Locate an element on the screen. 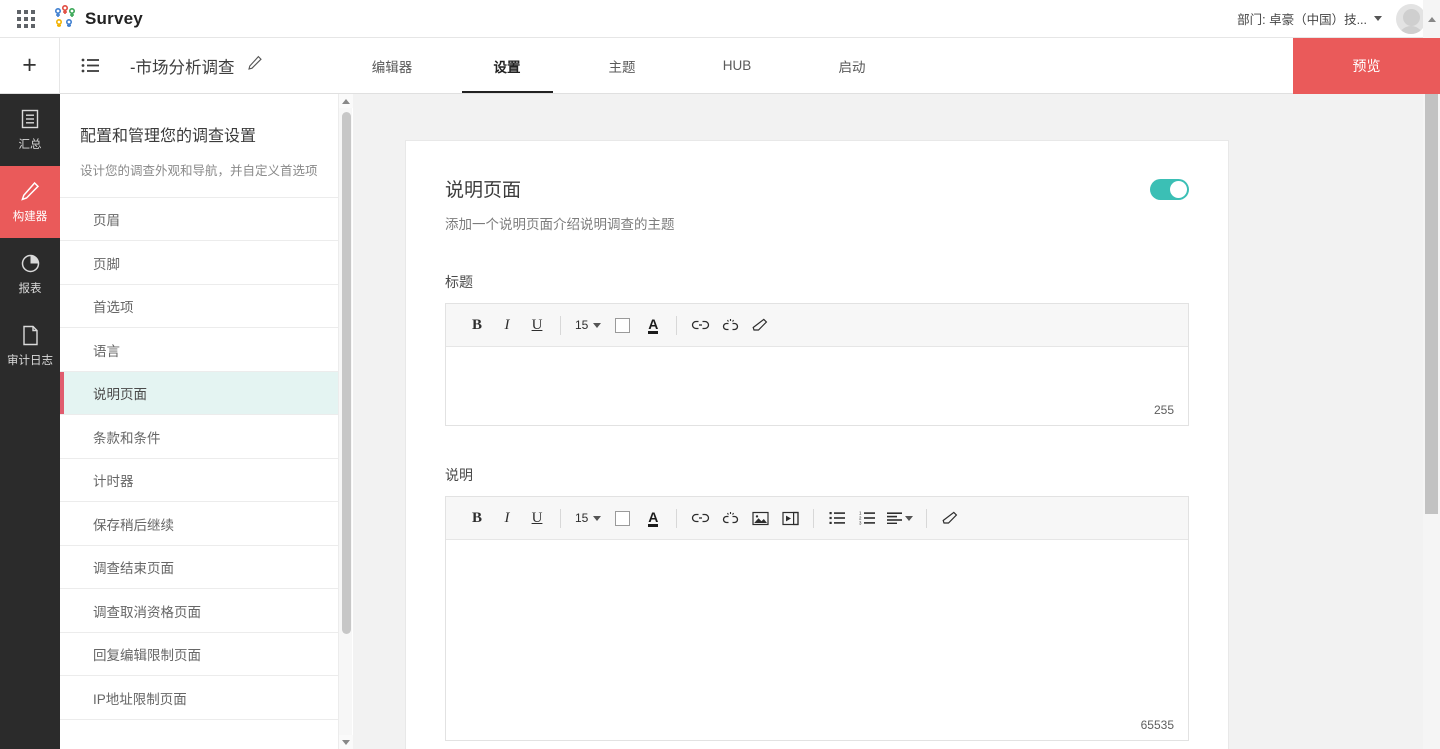  insert-video-button is located at coordinates (790, 518).